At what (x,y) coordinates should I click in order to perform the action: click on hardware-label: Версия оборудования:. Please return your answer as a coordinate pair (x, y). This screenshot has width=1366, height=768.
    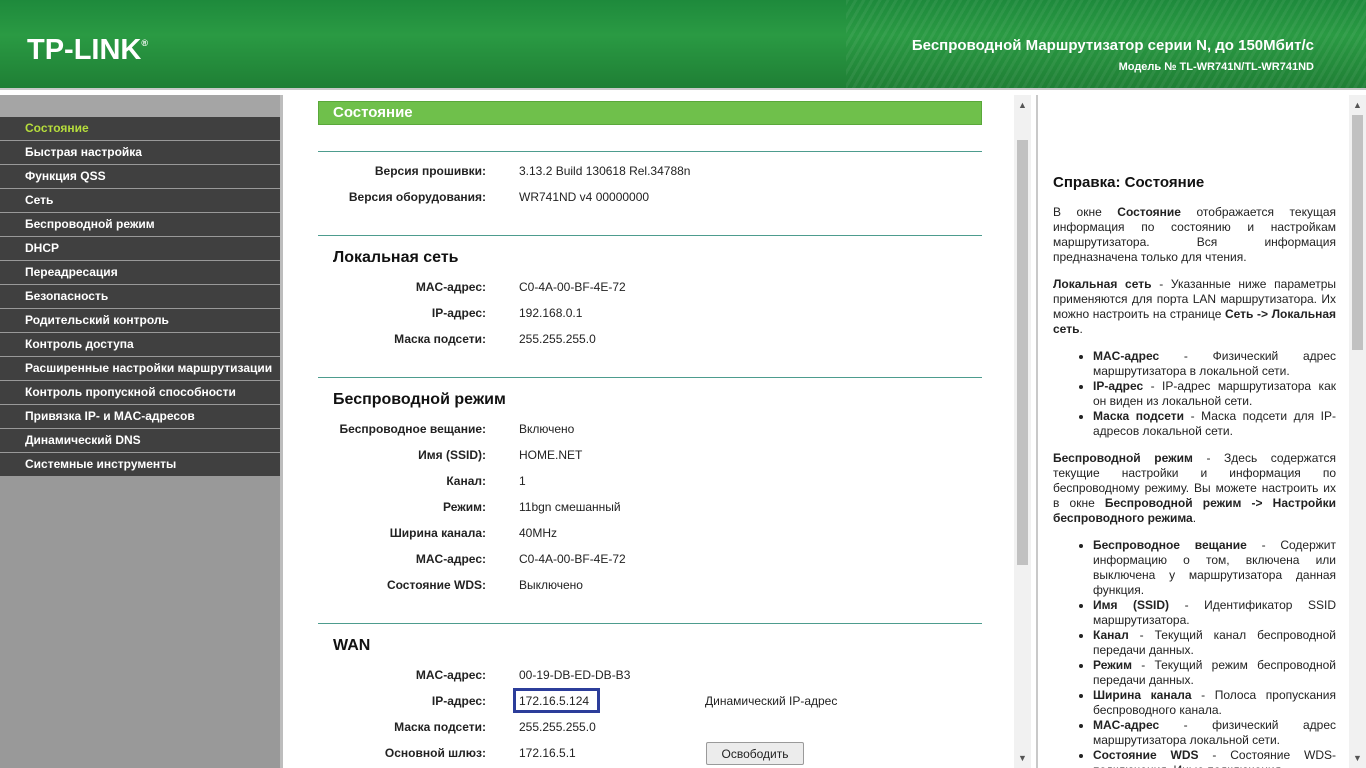
    Looking at the image, I should click on (417, 197).